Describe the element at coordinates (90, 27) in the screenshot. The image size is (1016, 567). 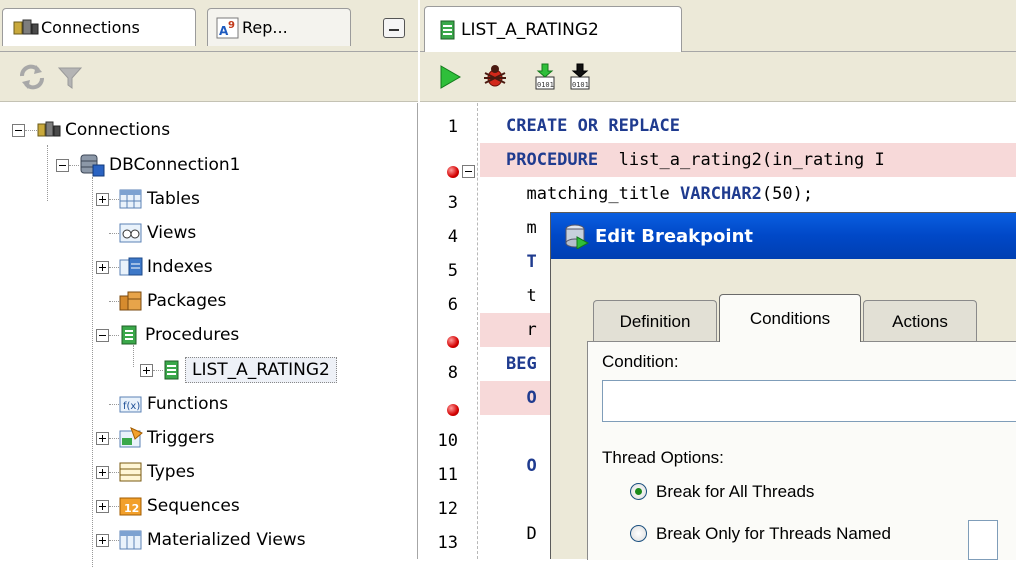
I see `tab-connections-label: Connections` at that location.